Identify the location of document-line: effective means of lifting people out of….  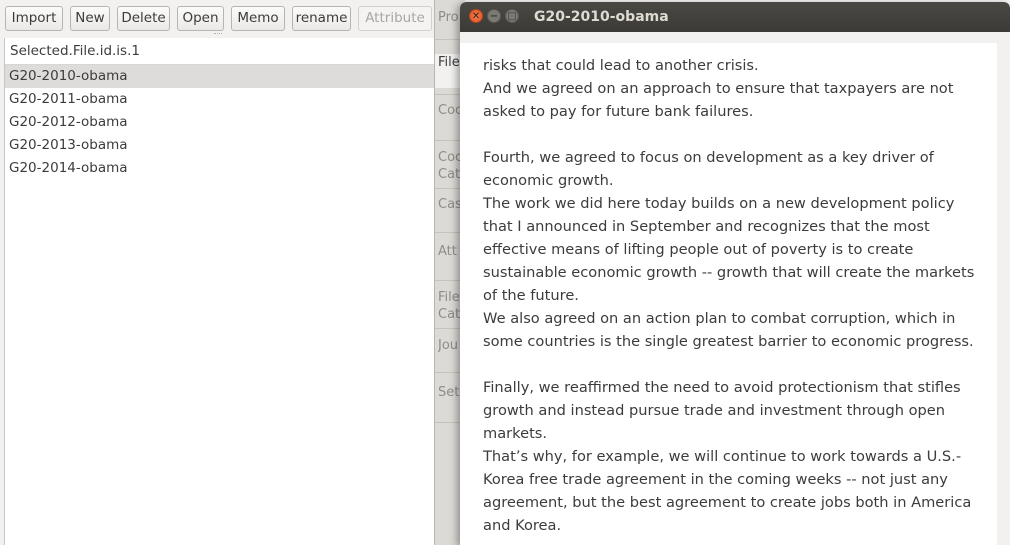
(698, 249).